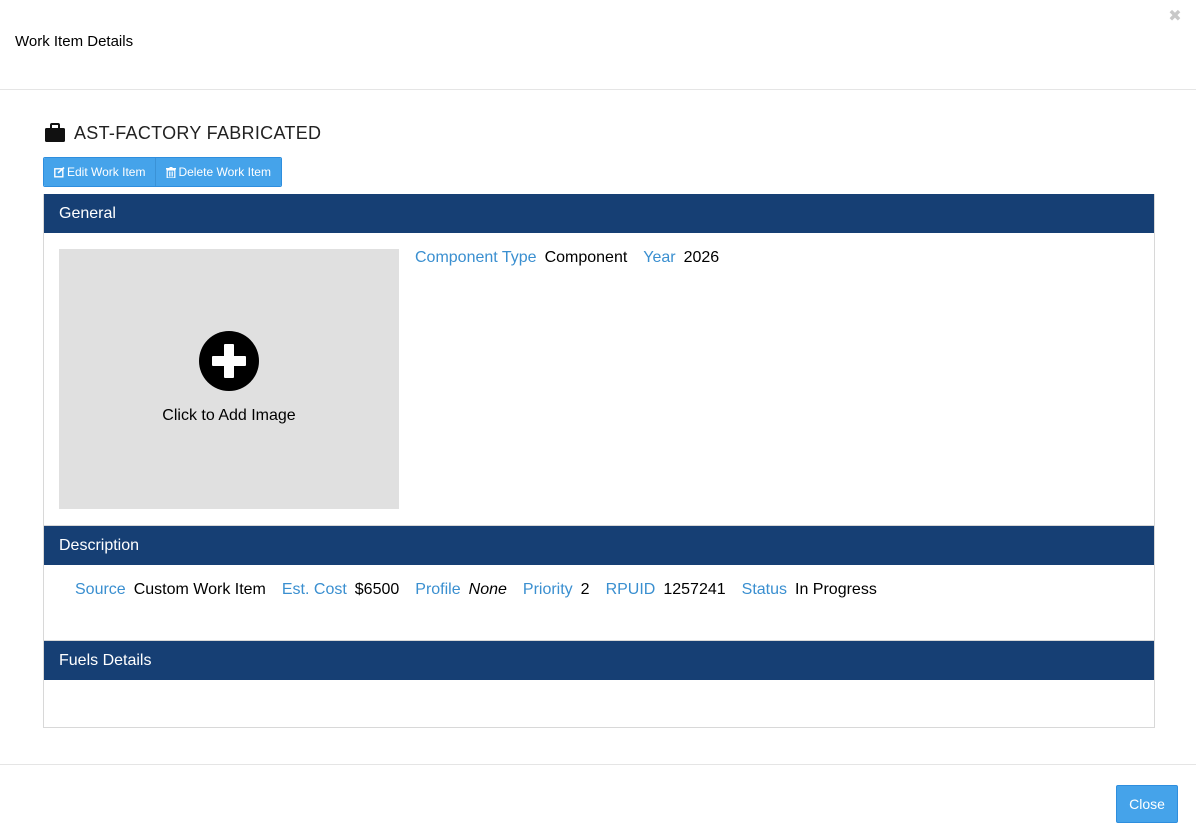 The height and width of the screenshot is (837, 1196). What do you see at coordinates (836, 589) in the screenshot?
I see `status-value: In Progress` at bounding box center [836, 589].